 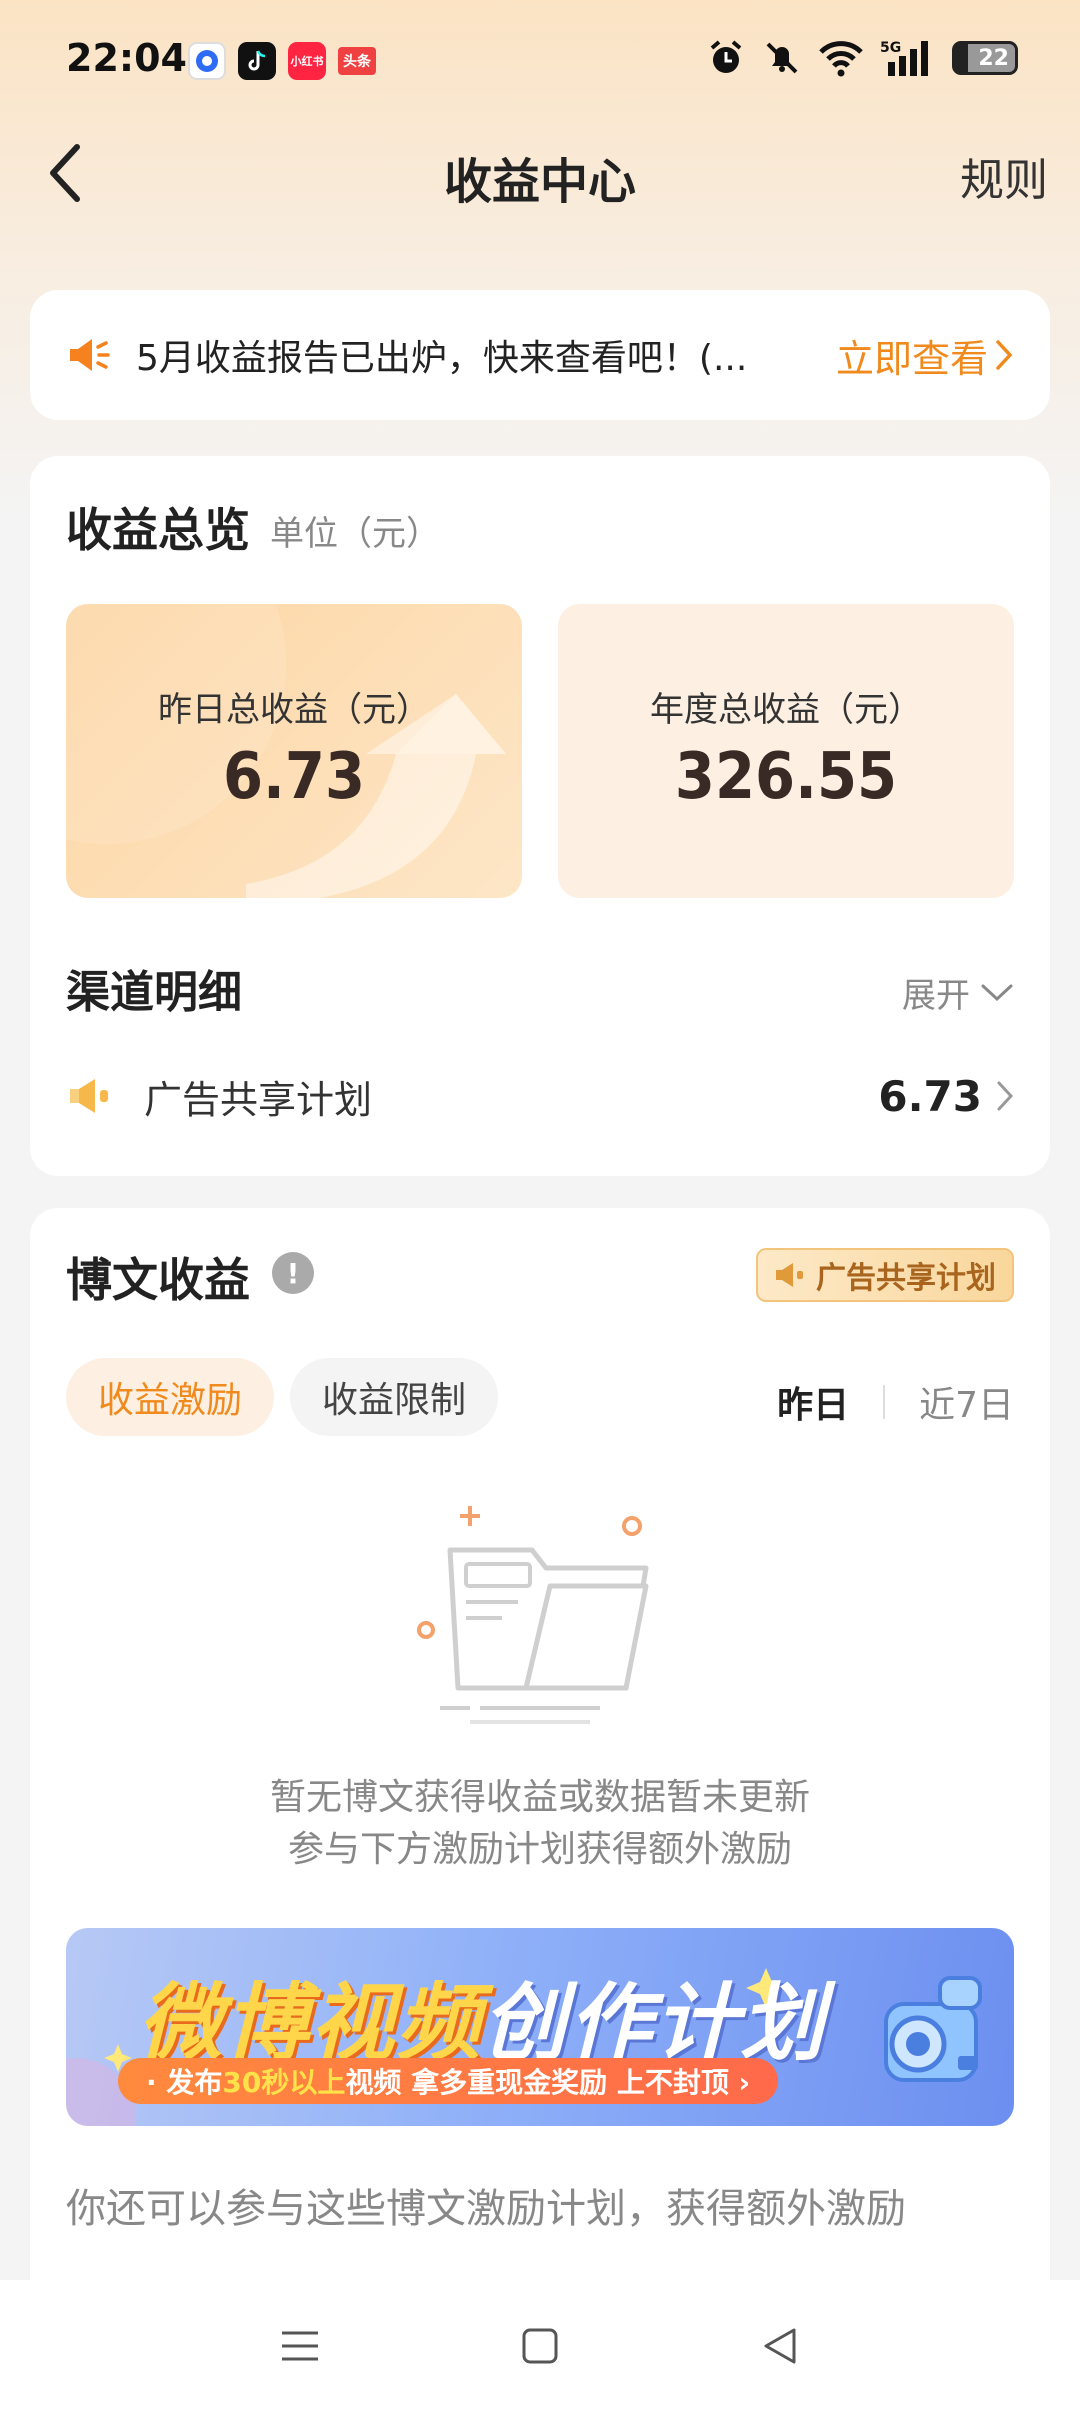 What do you see at coordinates (539, 1797) in the screenshot?
I see `empty-state-line1: 暂无博文获得收益或数据暂未更新` at bounding box center [539, 1797].